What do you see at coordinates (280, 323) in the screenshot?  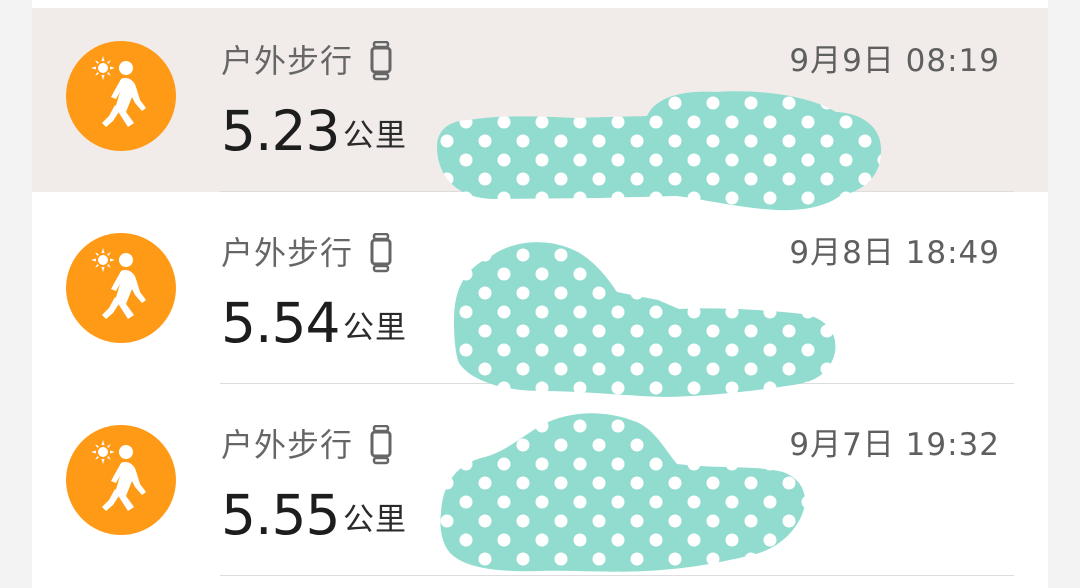 I see `activity-distance: 5.54` at bounding box center [280, 323].